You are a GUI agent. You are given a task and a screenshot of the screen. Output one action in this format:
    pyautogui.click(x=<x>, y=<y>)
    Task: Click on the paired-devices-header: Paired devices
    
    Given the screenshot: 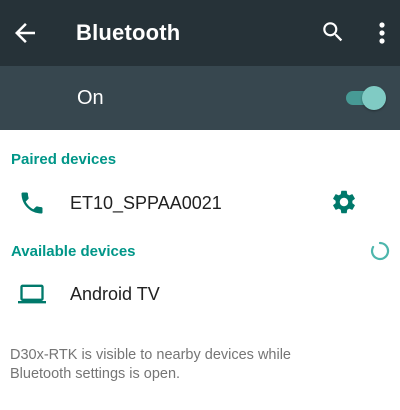 What is the action you would take?
    pyautogui.click(x=64, y=159)
    